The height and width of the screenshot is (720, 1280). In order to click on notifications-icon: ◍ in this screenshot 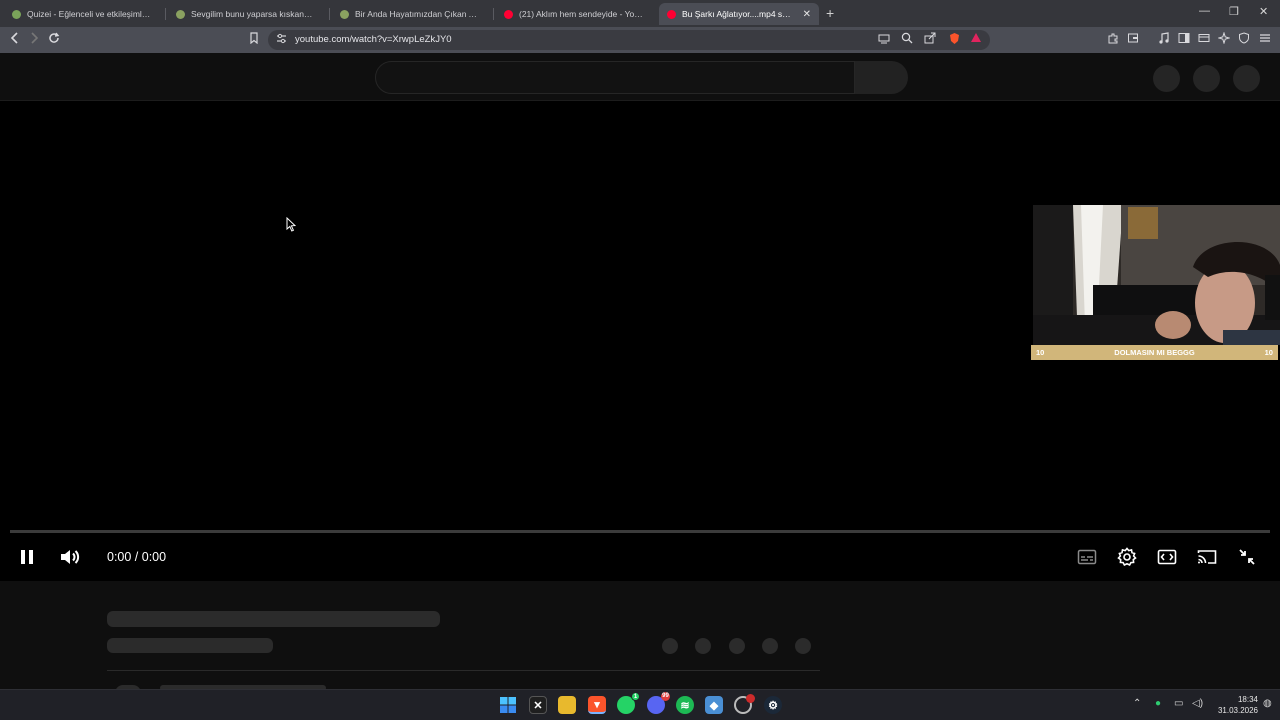, I will do `click(1267, 703)`.